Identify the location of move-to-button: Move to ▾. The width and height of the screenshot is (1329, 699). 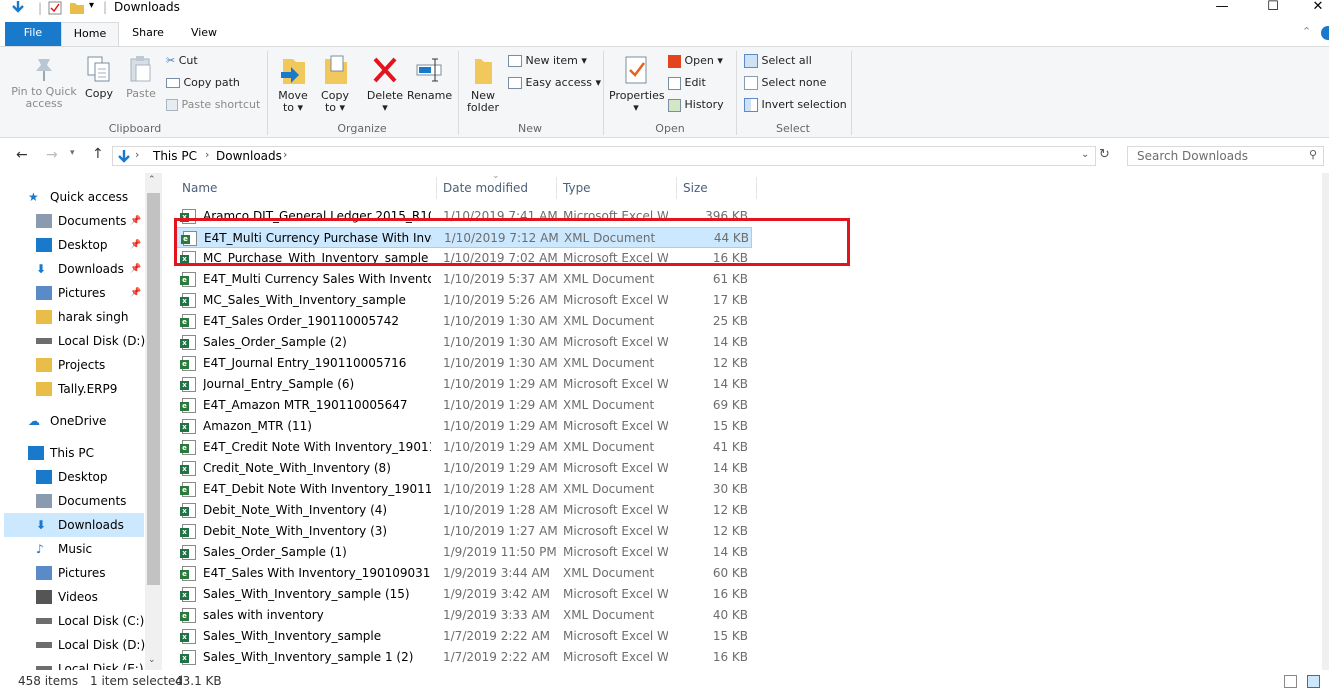
(293, 84).